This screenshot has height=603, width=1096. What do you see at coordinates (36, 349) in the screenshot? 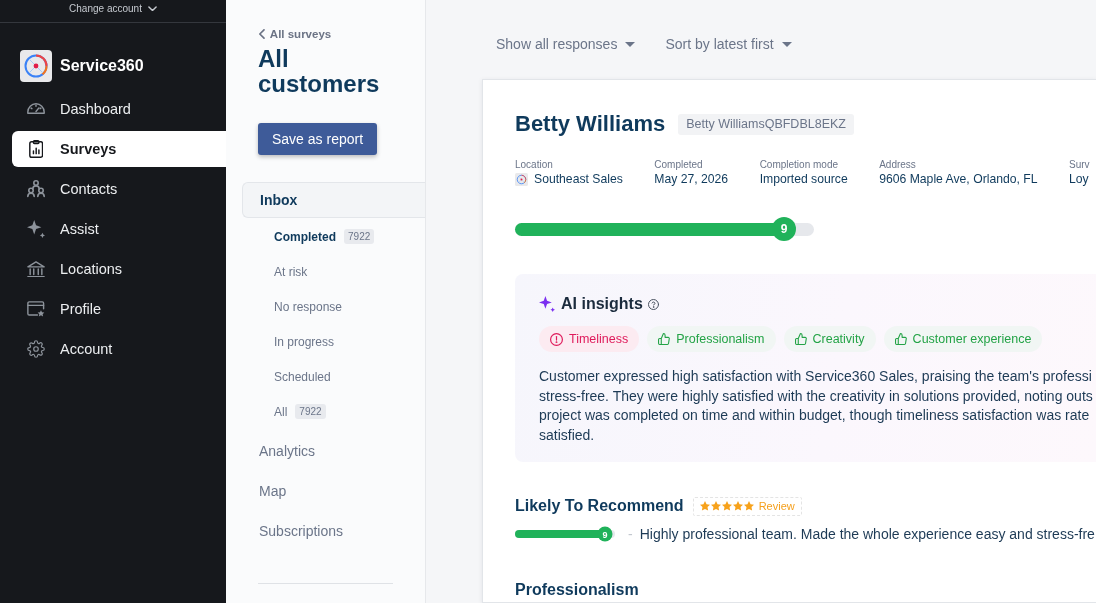
I see `settings-icon` at bounding box center [36, 349].